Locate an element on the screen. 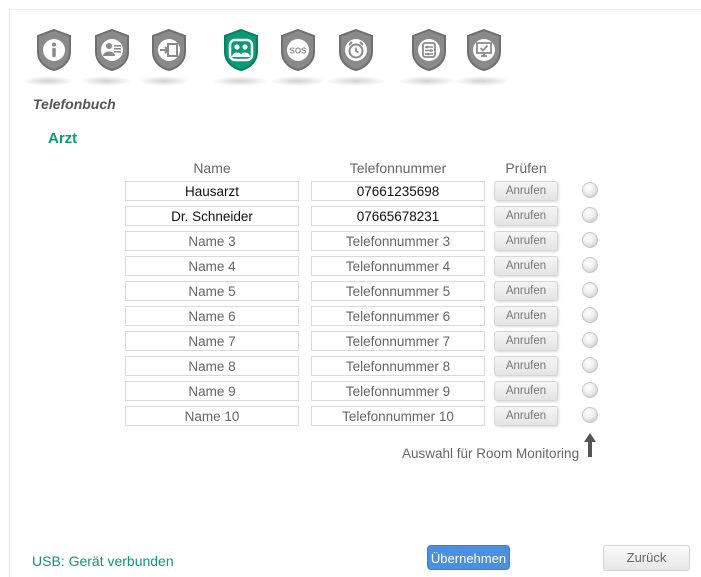  sliders-icon is located at coordinates (429, 50).